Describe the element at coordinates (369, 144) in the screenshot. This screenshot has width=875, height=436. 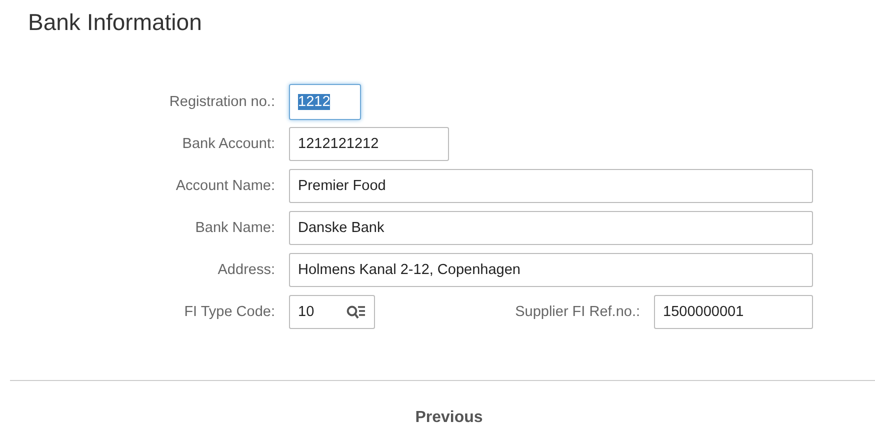
I see `input-field: 1212121212` at that location.